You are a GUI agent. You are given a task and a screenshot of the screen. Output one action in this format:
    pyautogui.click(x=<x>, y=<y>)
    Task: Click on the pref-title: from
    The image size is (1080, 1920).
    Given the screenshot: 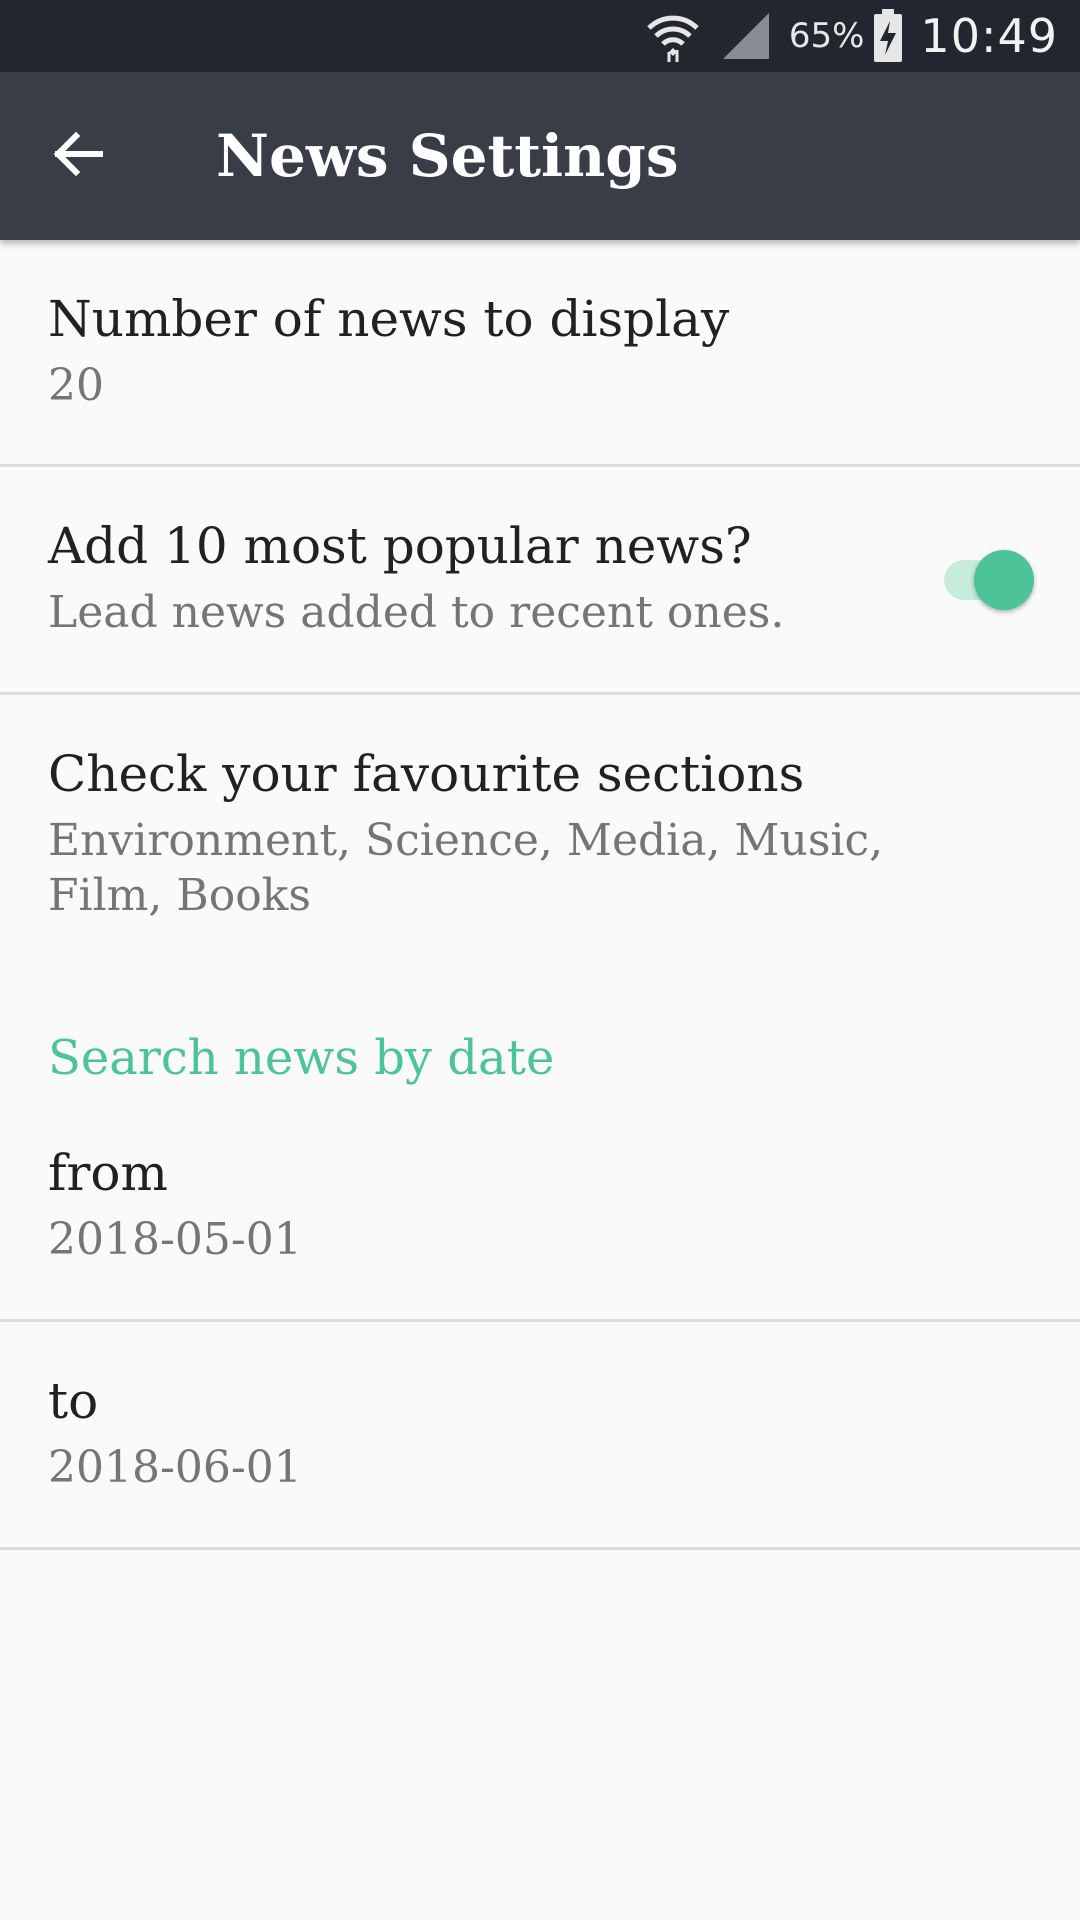 What is the action you would take?
    pyautogui.click(x=108, y=1173)
    